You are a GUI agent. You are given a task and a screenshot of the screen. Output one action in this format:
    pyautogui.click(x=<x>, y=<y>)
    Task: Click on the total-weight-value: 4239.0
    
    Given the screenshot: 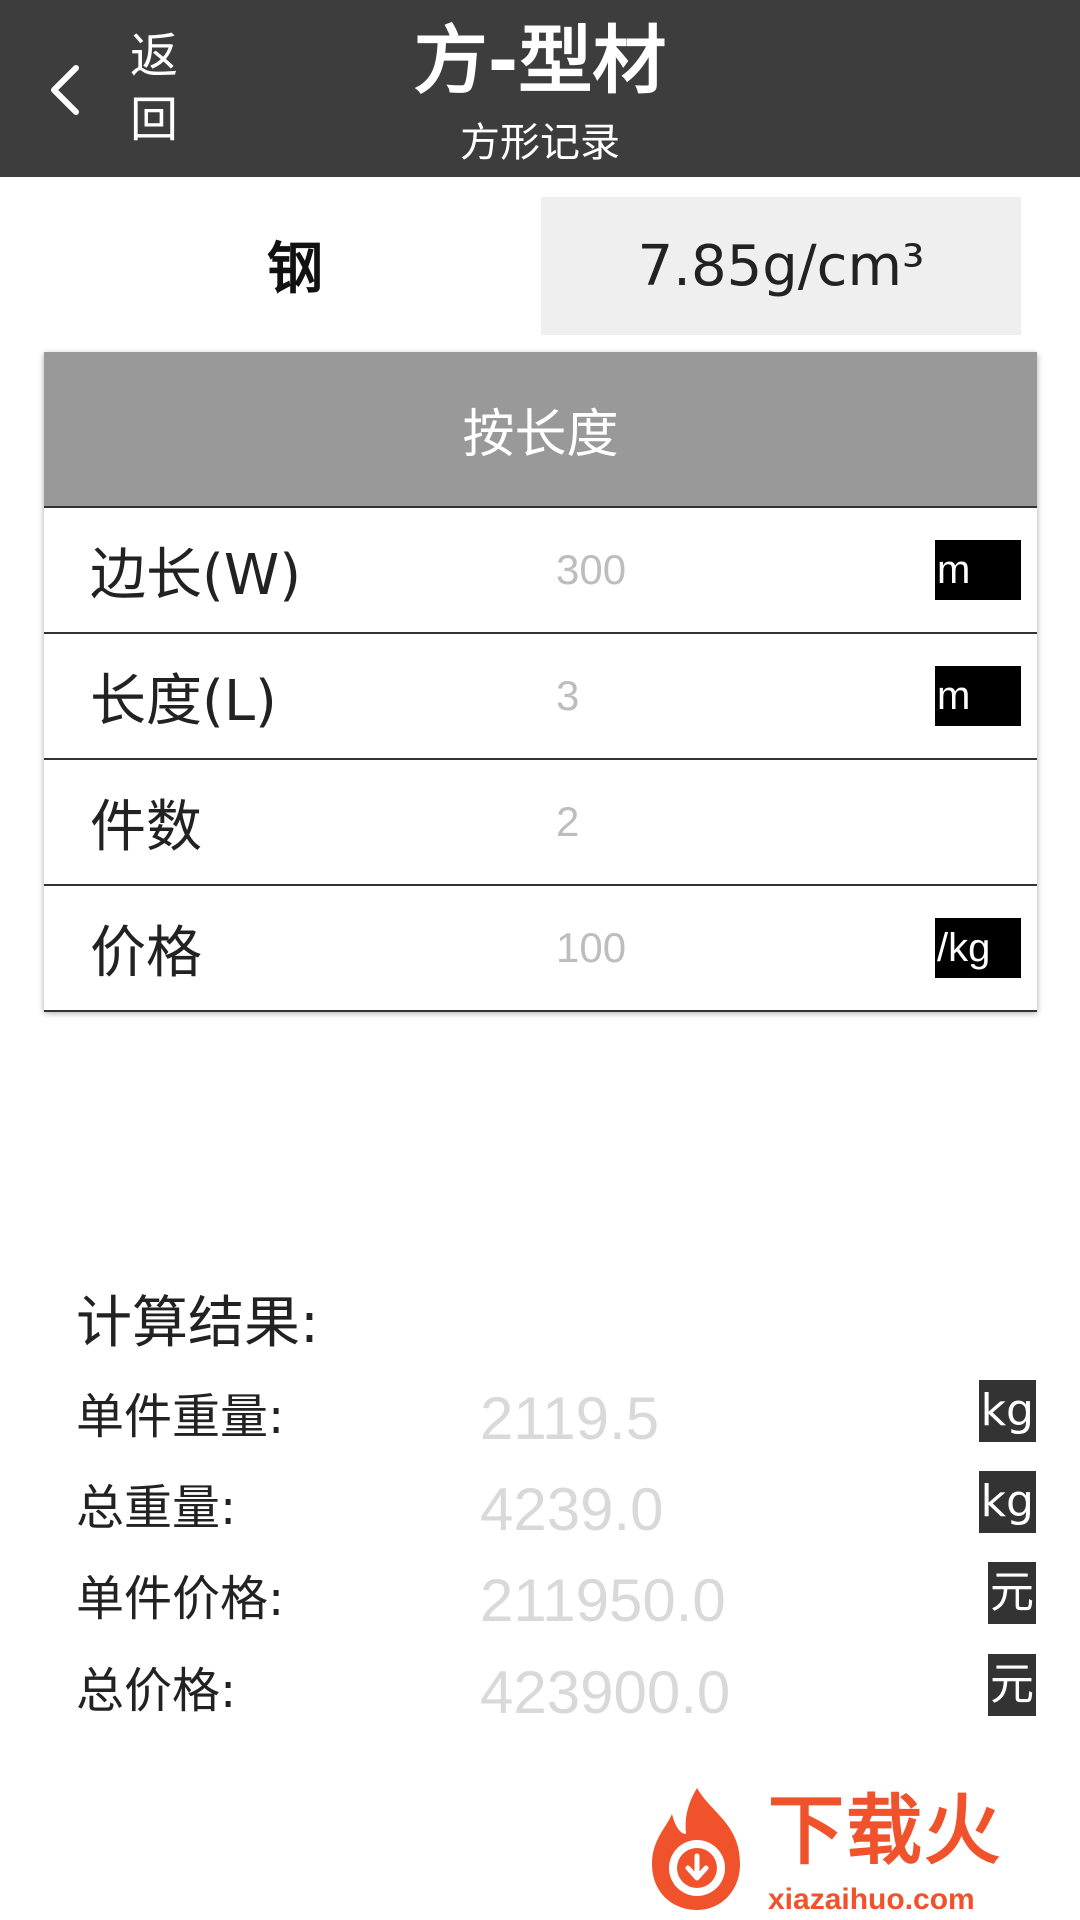 What is the action you would take?
    pyautogui.click(x=572, y=1509)
    